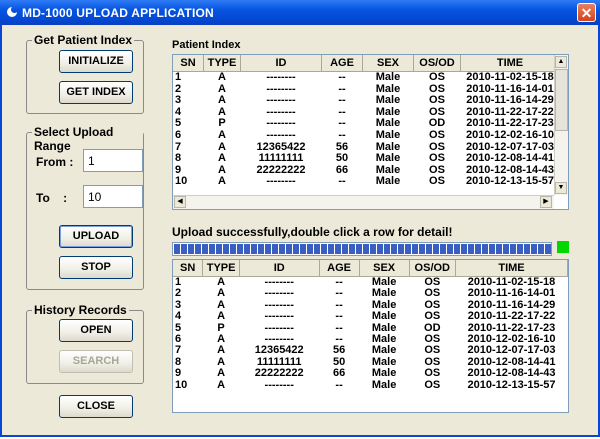 This screenshot has width=600, height=439. I want to click on to-label: To :, so click(52, 198).